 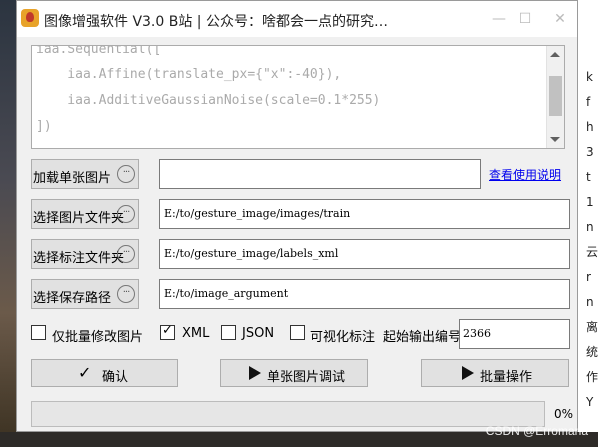 What do you see at coordinates (30, 18) in the screenshot?
I see `app-icon` at bounding box center [30, 18].